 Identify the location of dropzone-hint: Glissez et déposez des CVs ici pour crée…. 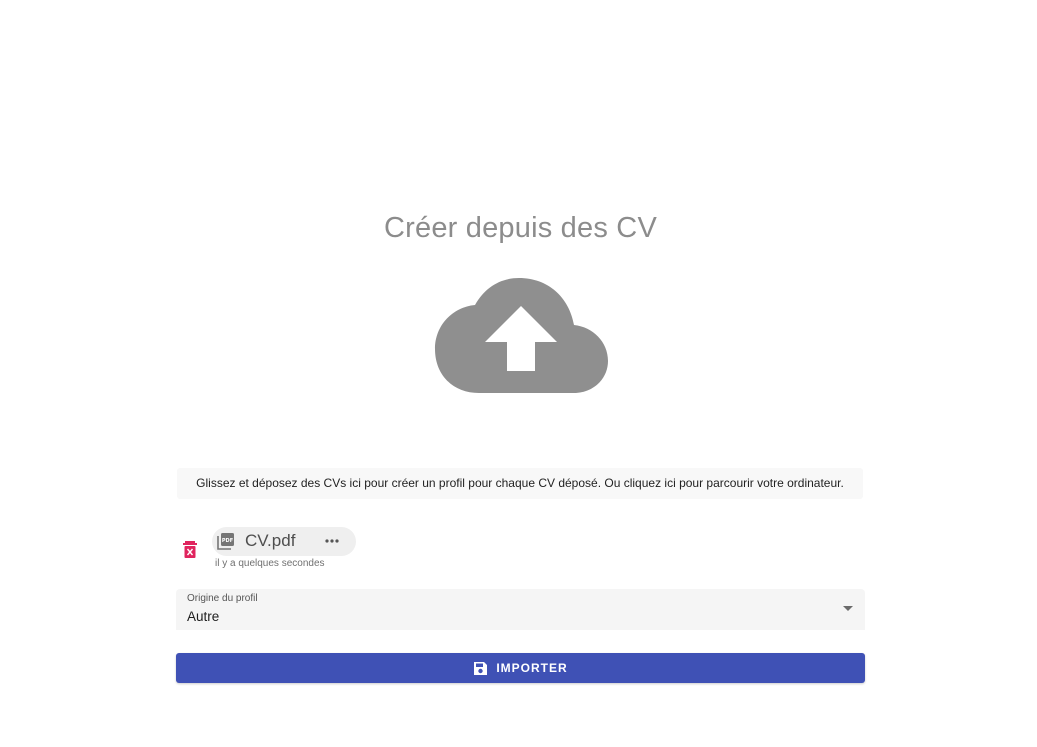
(520, 483).